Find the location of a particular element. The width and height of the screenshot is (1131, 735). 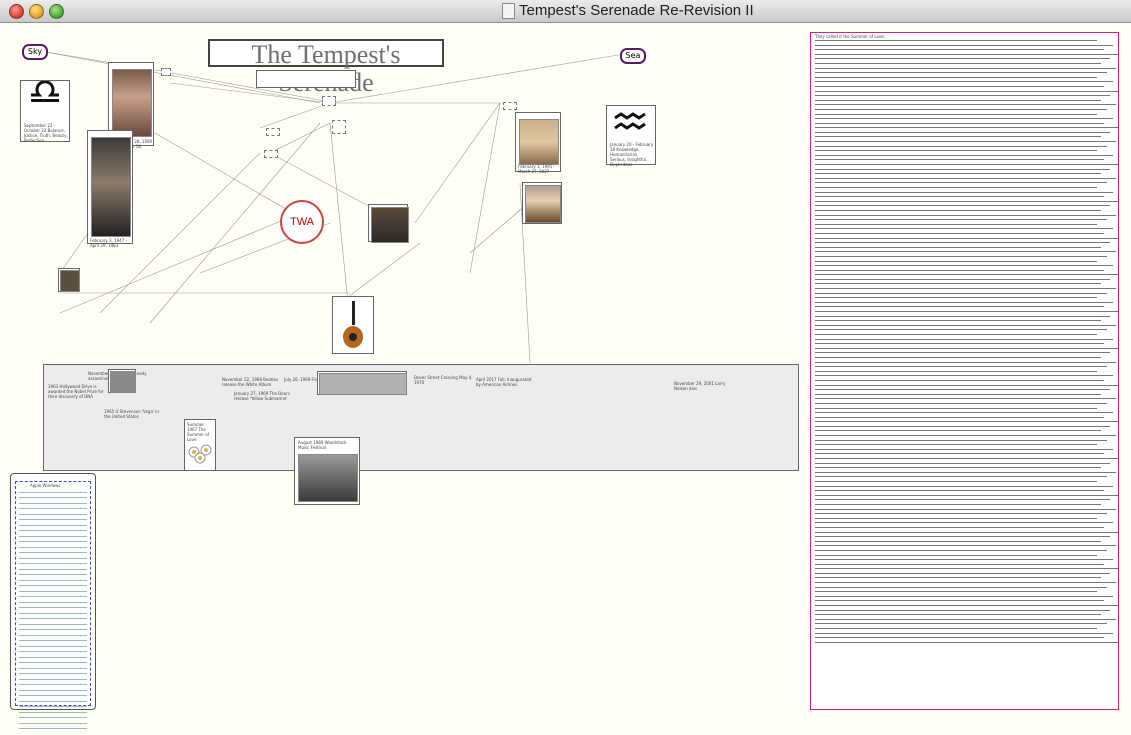

close-button is located at coordinates (16, 11).